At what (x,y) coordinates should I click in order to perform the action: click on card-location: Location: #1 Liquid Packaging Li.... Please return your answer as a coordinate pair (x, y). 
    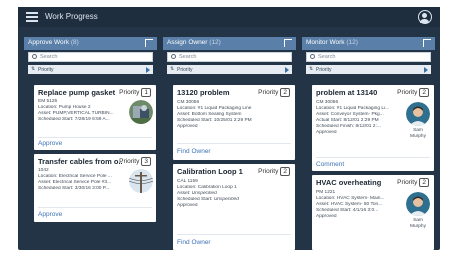
    Looking at the image, I should click on (353, 108).